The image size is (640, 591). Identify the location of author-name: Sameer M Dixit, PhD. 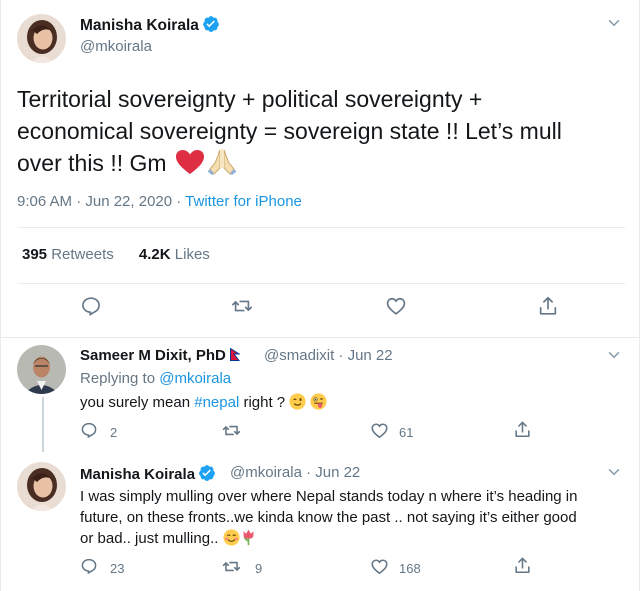
(160, 355).